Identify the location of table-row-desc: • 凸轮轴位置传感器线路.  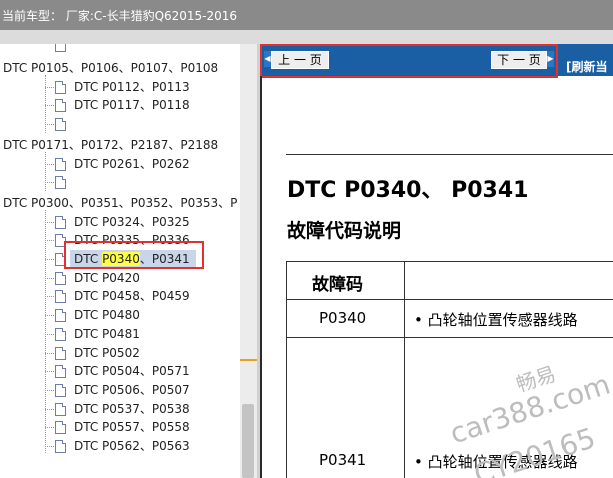
(496, 320).